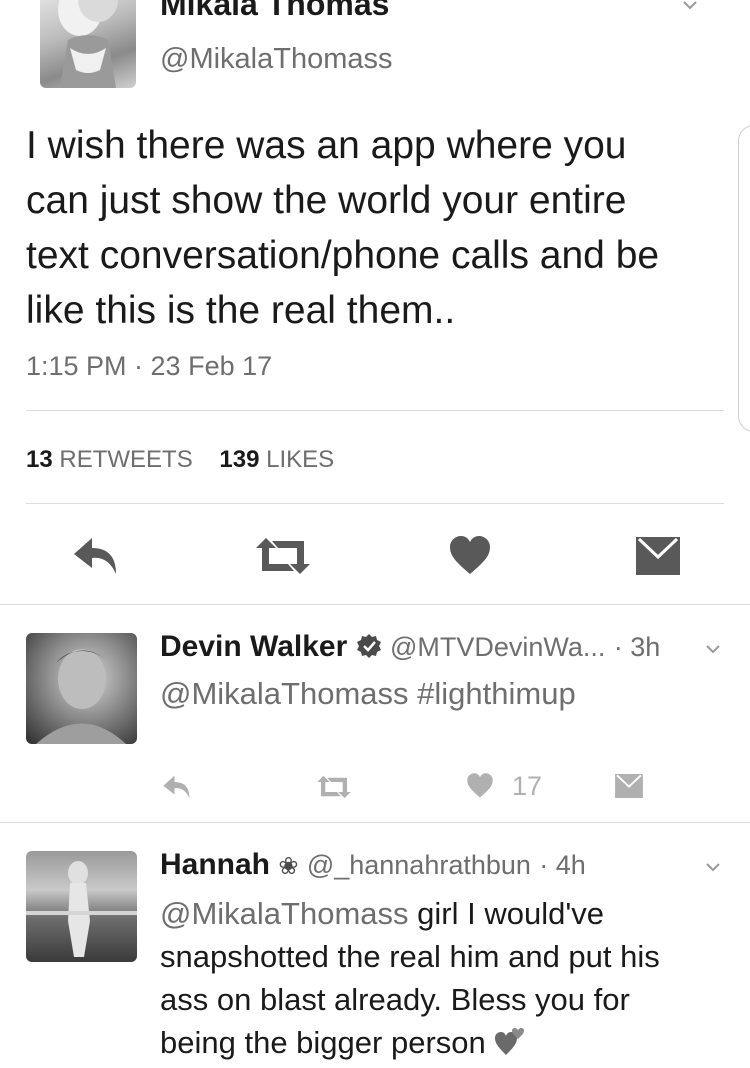  What do you see at coordinates (149, 366) in the screenshot?
I see `main-timestamp: 1:15 PM · 23 Feb 17` at bounding box center [149, 366].